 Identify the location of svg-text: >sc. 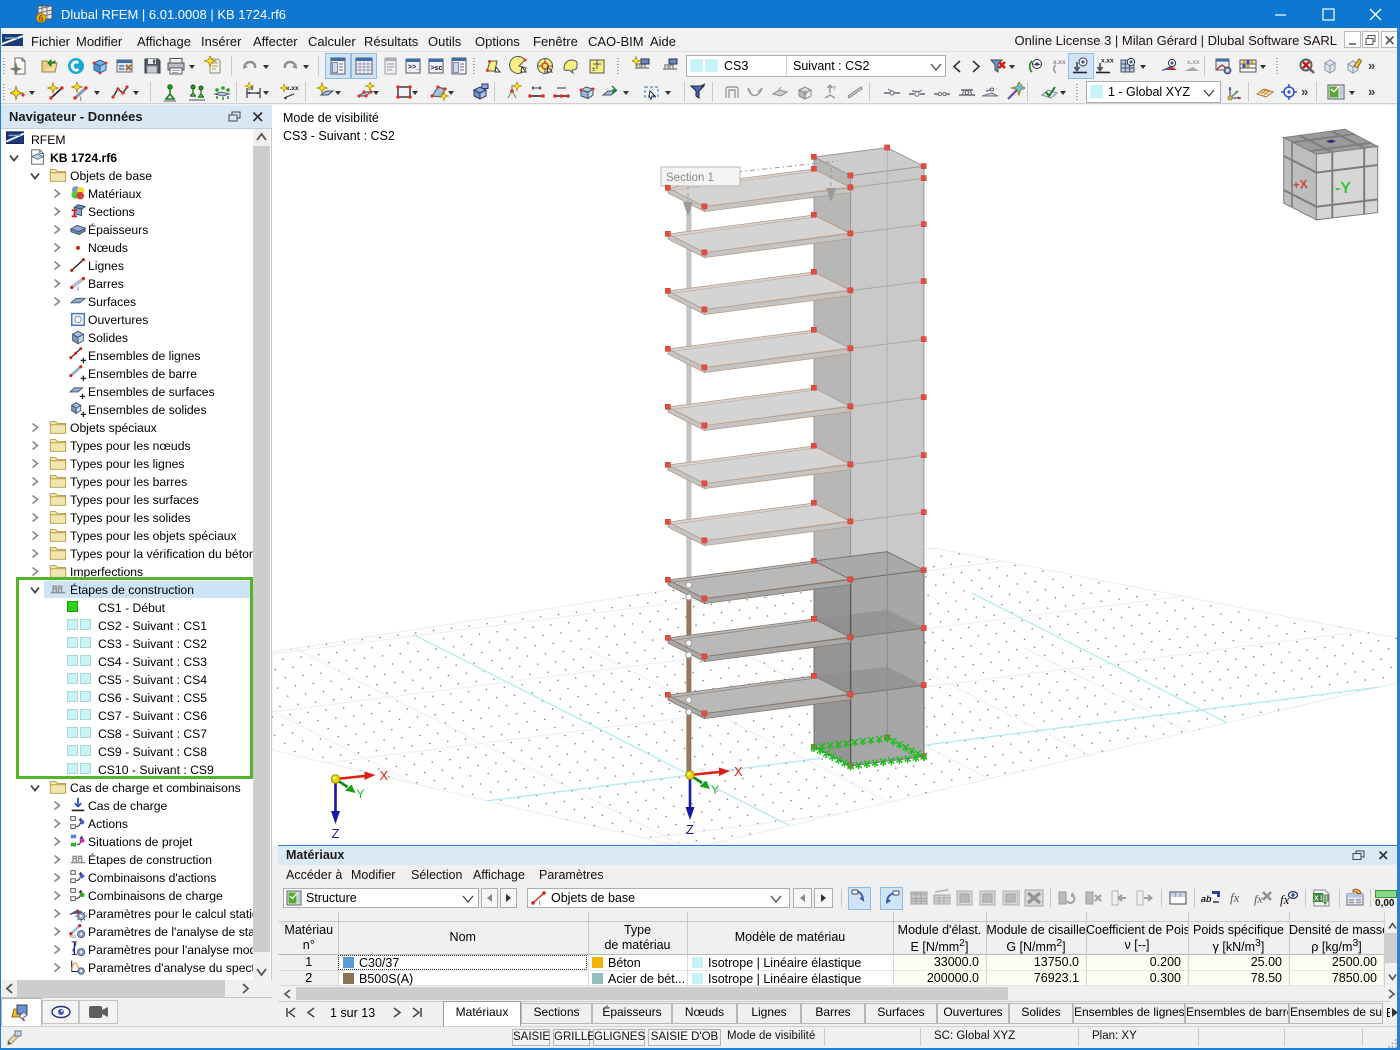
(437, 68).